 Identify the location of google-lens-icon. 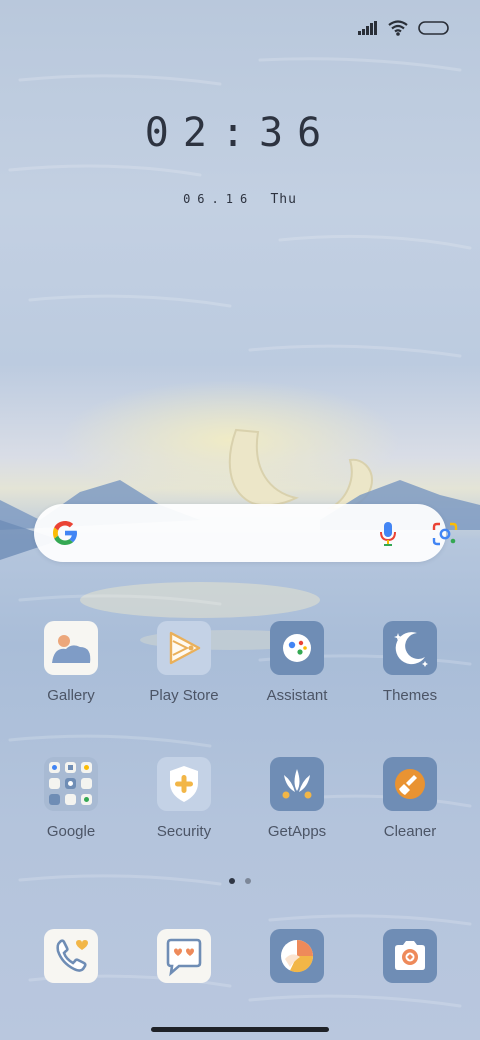
(445, 536).